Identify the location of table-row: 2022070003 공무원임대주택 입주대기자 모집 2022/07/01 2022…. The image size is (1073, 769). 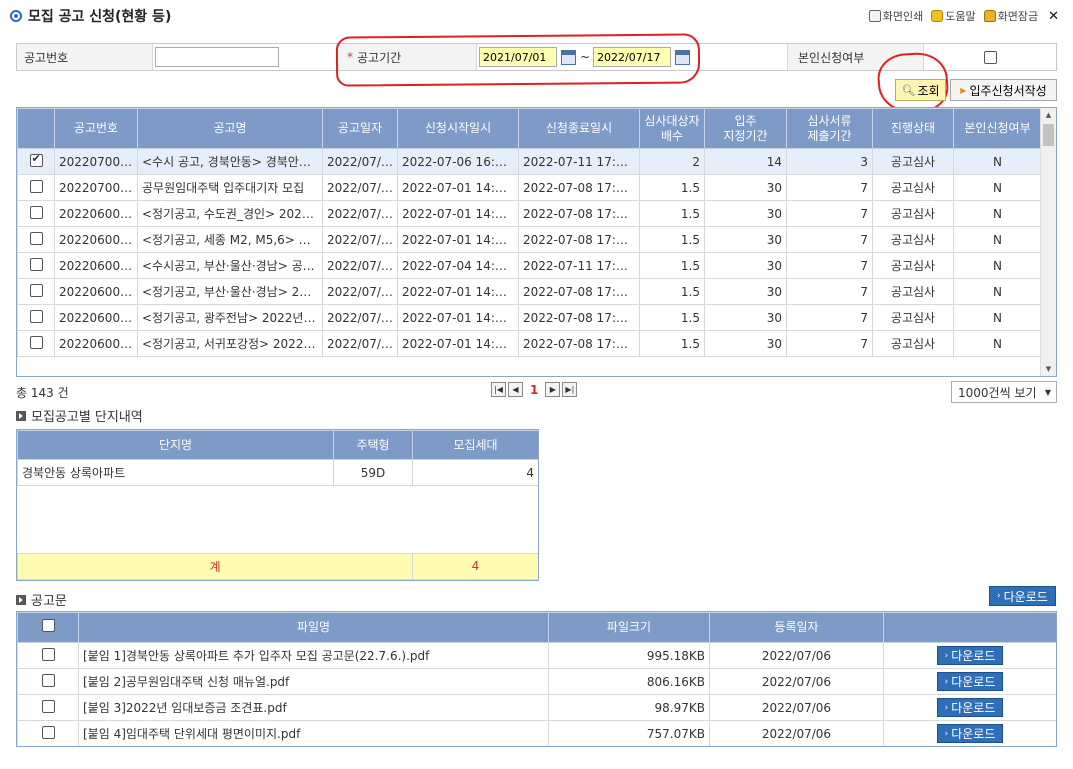
(529, 187).